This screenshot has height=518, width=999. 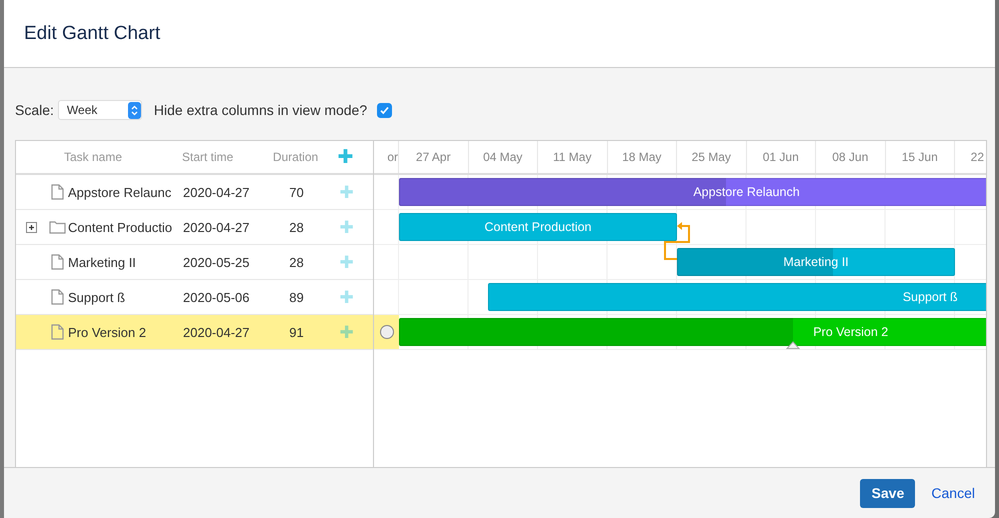 I want to click on week-label: 01 Jun, so click(x=781, y=157).